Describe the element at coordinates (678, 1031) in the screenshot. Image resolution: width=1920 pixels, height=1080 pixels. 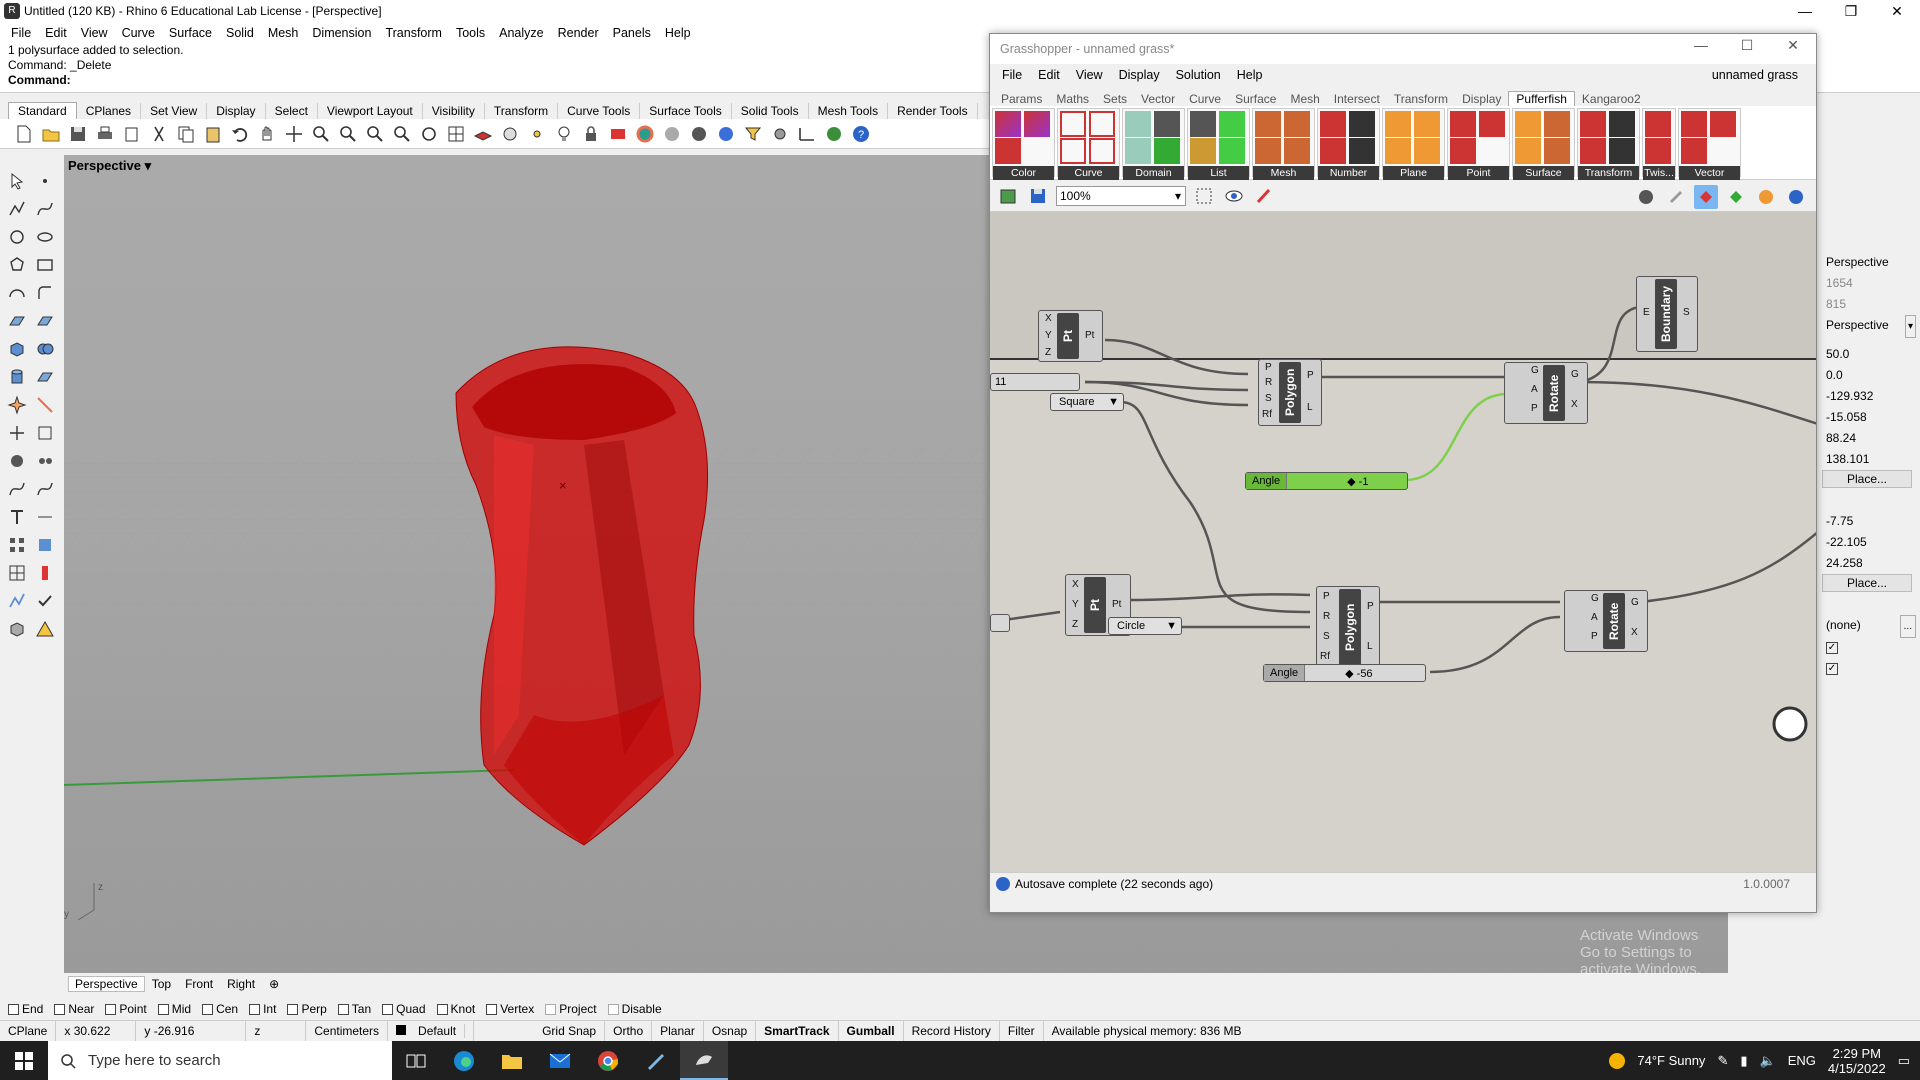
I see `status-planar: Planar` at that location.